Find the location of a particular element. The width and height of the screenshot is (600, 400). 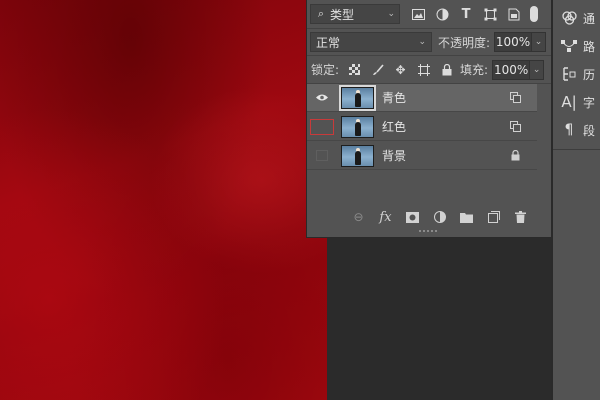

layer-name: 红色 is located at coordinates (443, 126).